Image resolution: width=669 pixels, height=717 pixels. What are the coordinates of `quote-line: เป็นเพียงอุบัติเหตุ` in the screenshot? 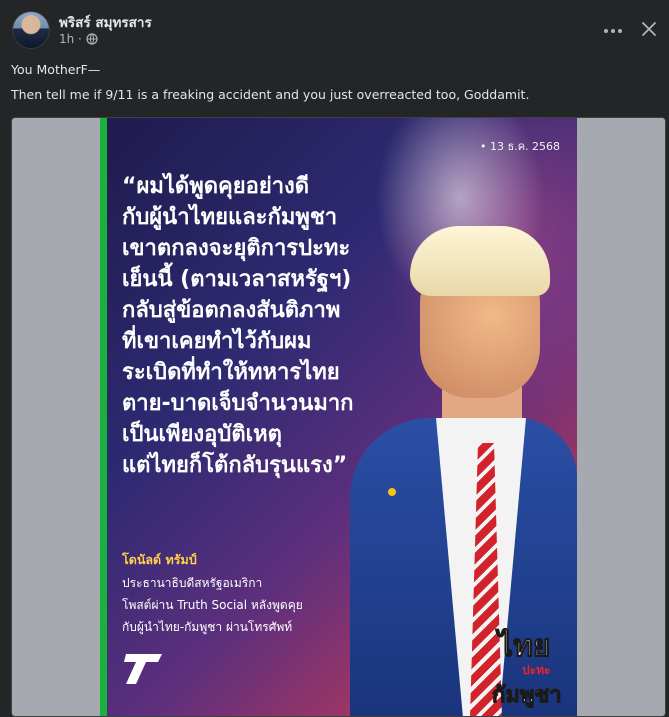 It's located at (202, 434).